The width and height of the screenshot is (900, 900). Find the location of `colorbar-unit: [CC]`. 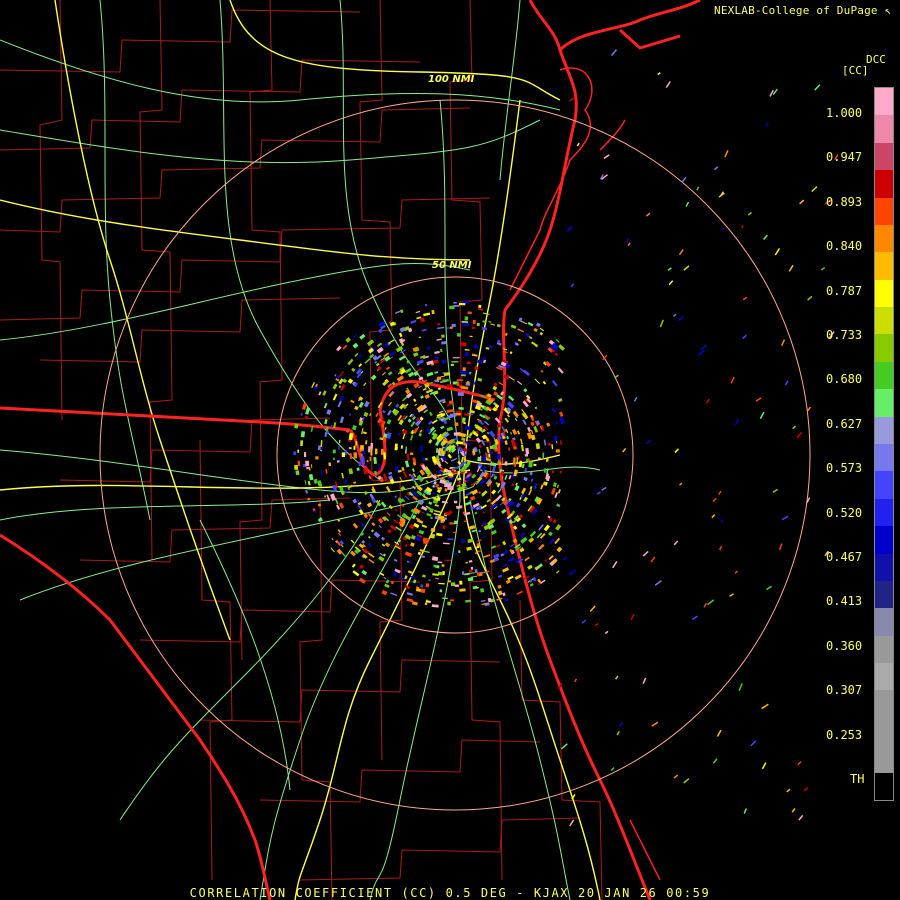

colorbar-unit: [CC] is located at coordinates (855, 70).